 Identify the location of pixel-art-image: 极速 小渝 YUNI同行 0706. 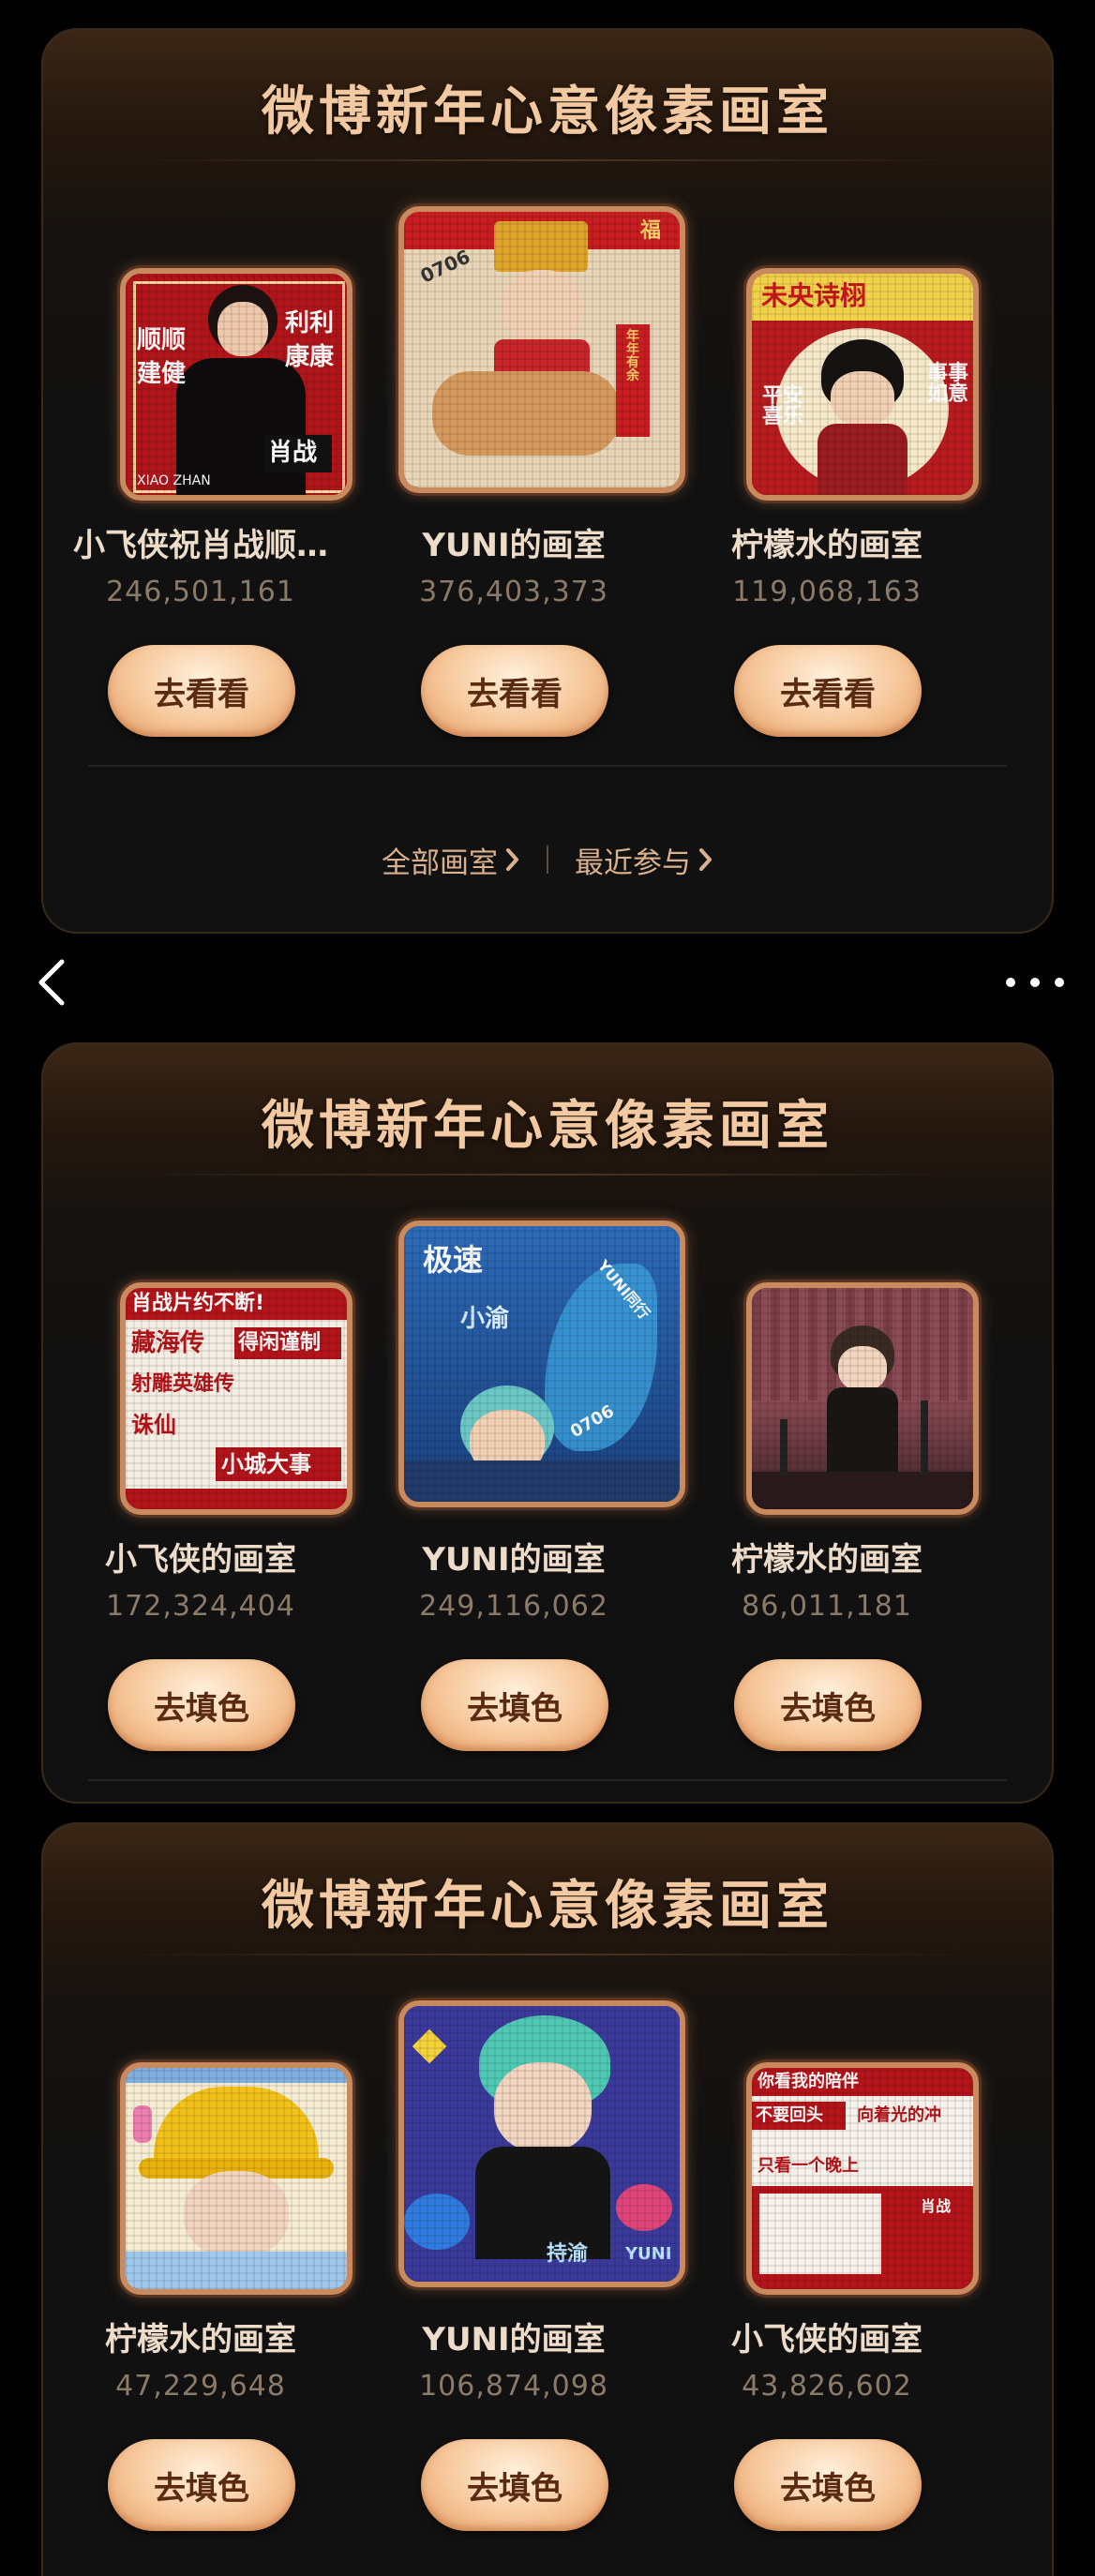
(542, 1364).